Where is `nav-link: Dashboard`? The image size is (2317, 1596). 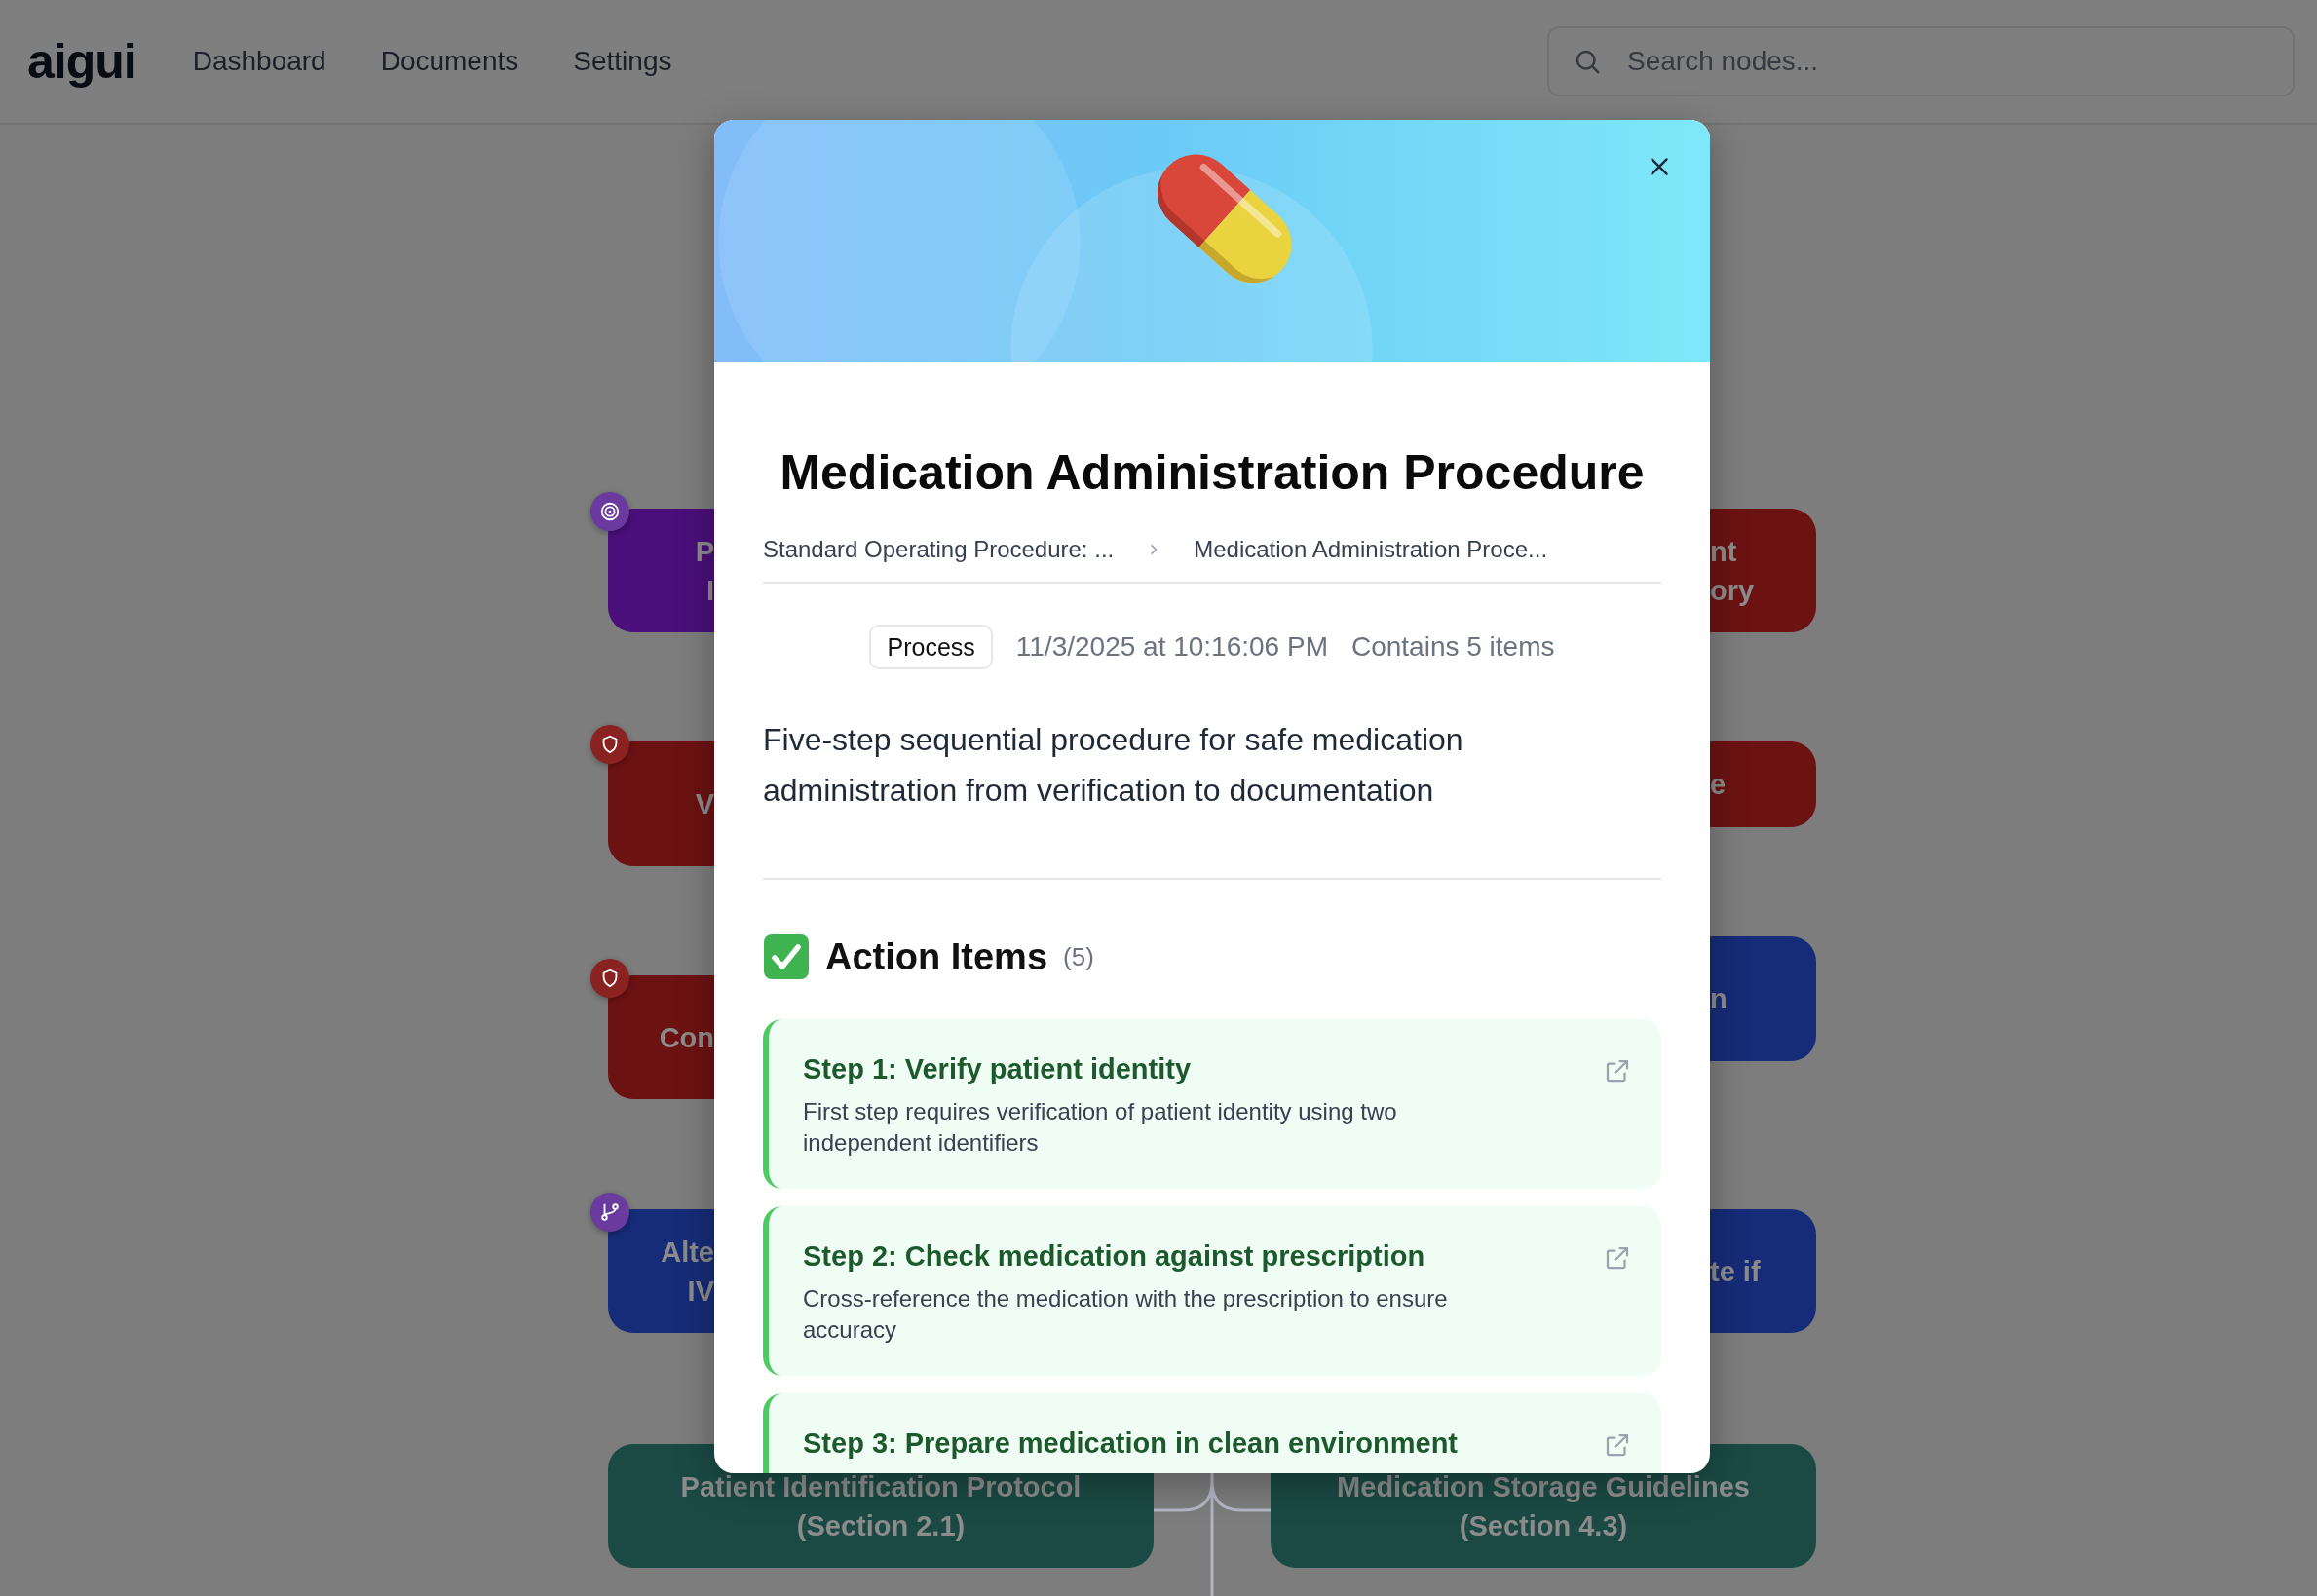 nav-link: Dashboard is located at coordinates (259, 61).